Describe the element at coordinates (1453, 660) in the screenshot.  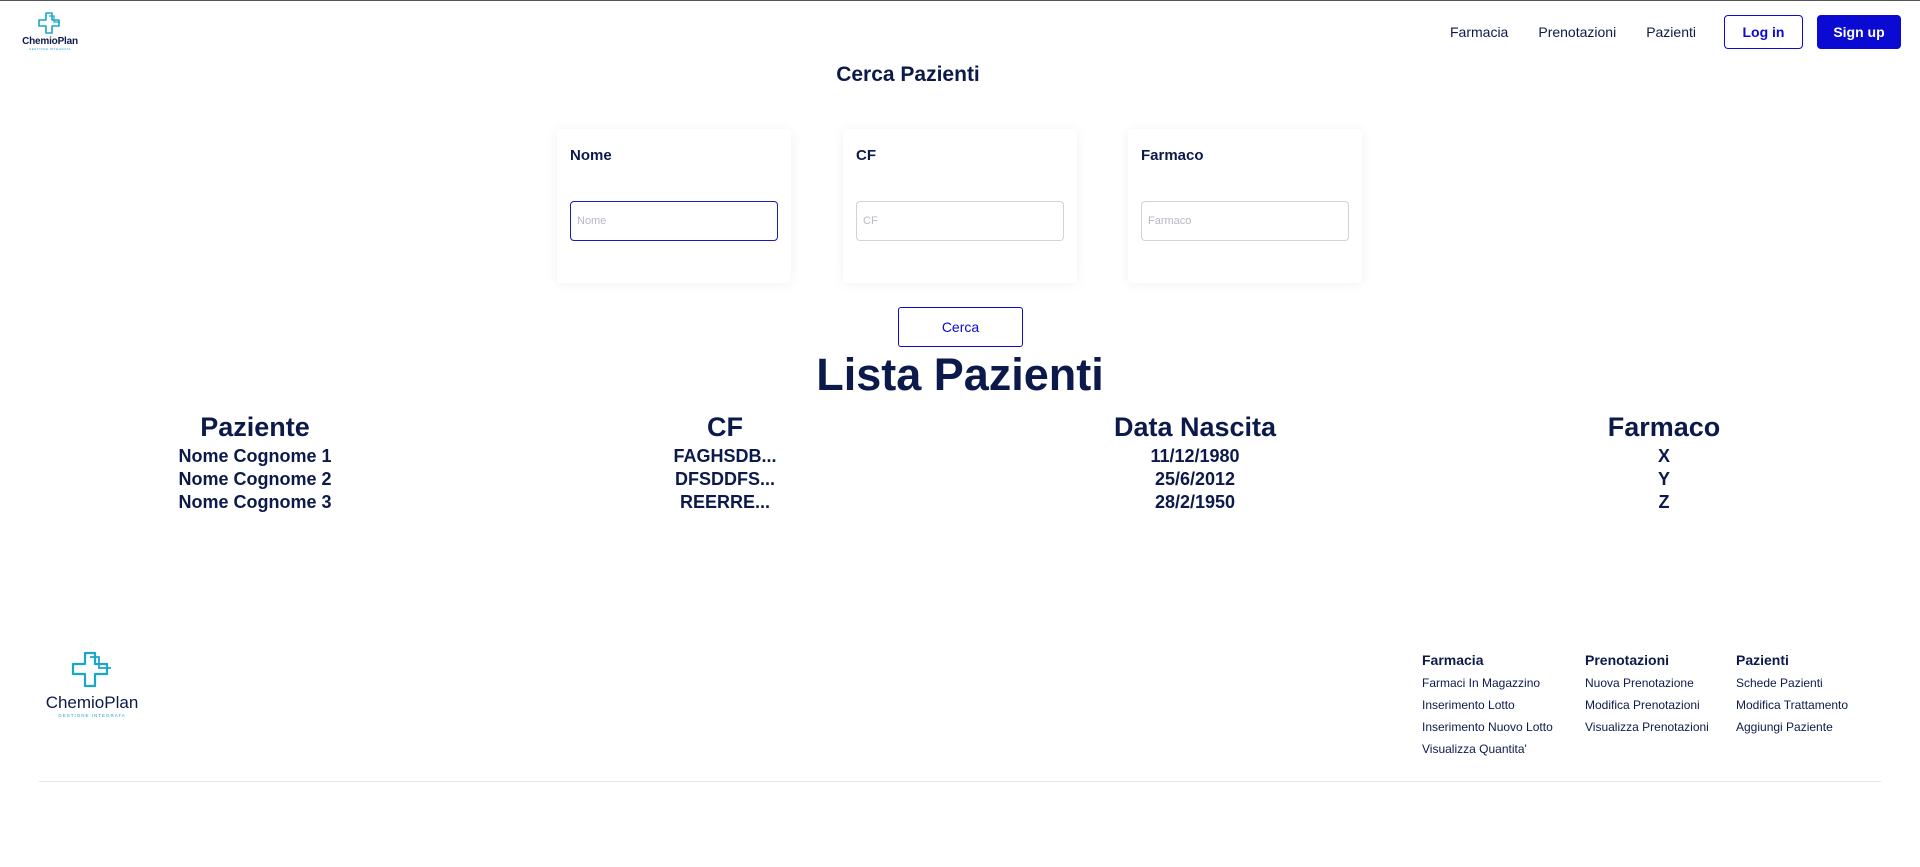
I see `footer-column-title: Farmacia` at that location.